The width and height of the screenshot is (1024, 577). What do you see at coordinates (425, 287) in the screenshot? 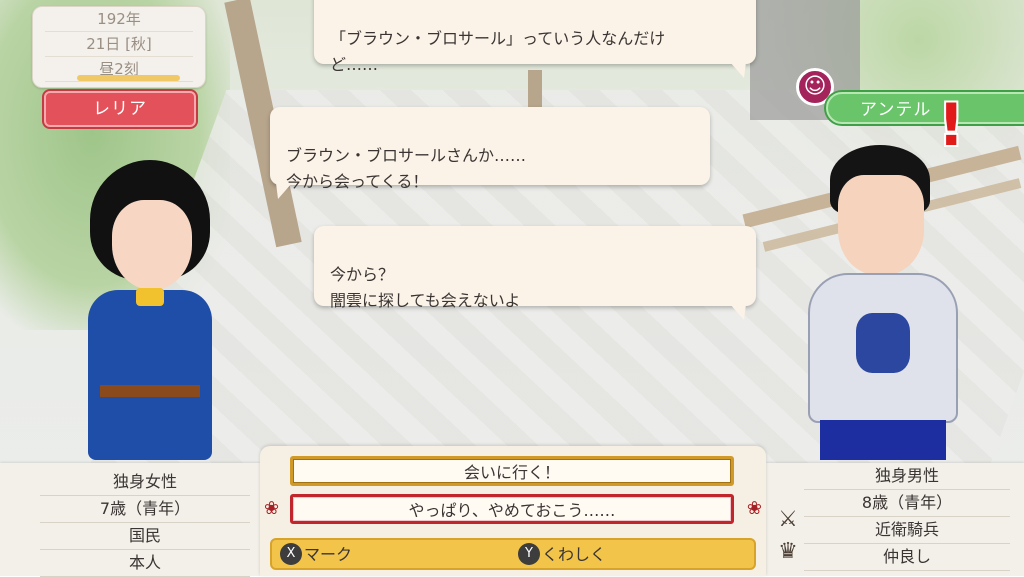
I see `dialogue-text: 今から？ 闇雲に探しても会えないよ` at bounding box center [425, 287].